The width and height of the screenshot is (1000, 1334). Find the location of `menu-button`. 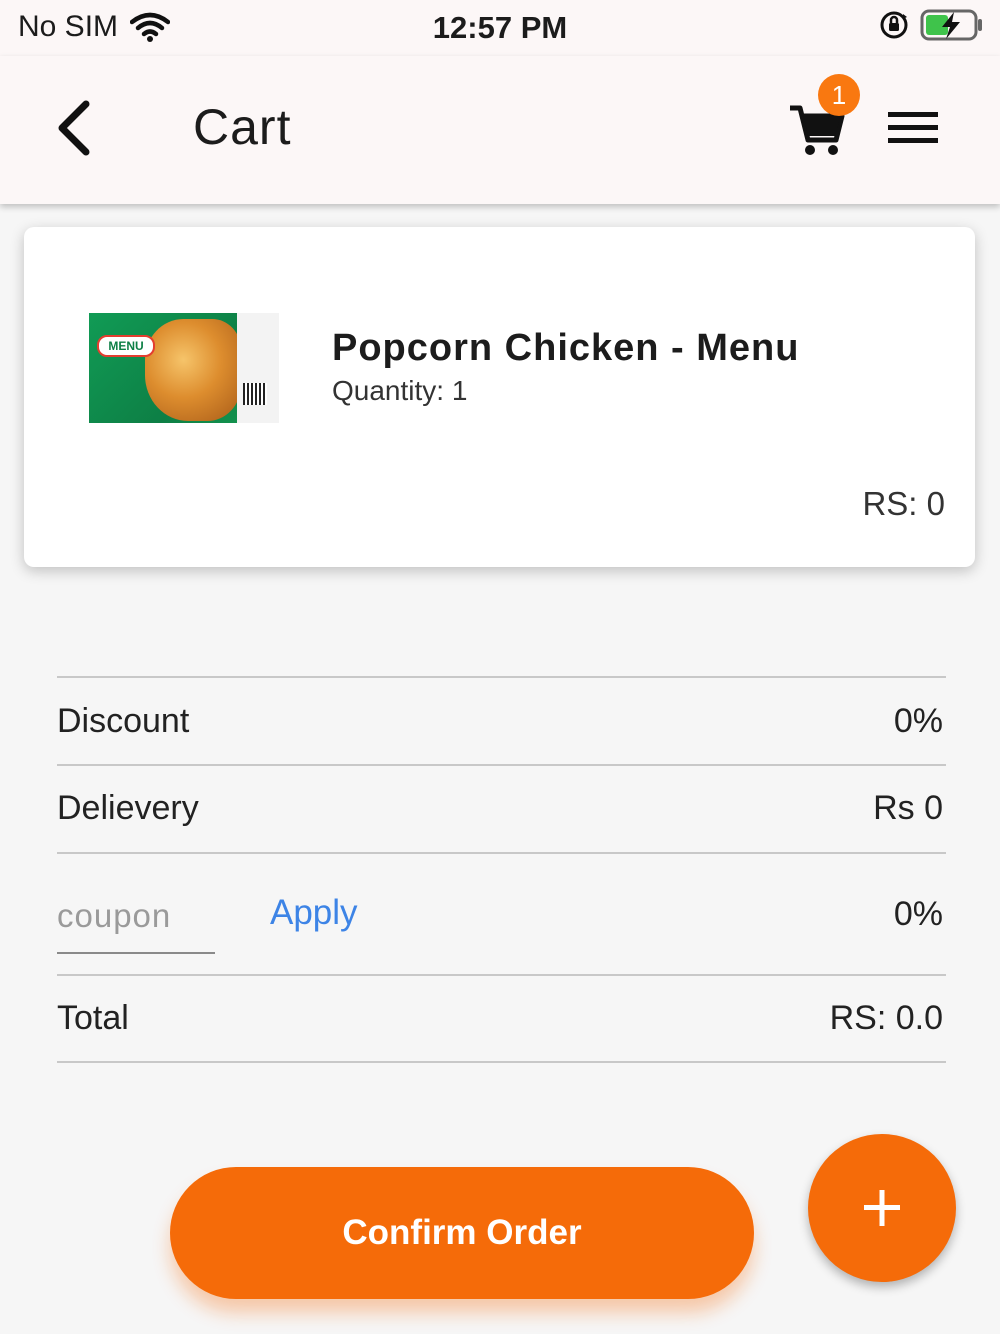

menu-button is located at coordinates (913, 128).